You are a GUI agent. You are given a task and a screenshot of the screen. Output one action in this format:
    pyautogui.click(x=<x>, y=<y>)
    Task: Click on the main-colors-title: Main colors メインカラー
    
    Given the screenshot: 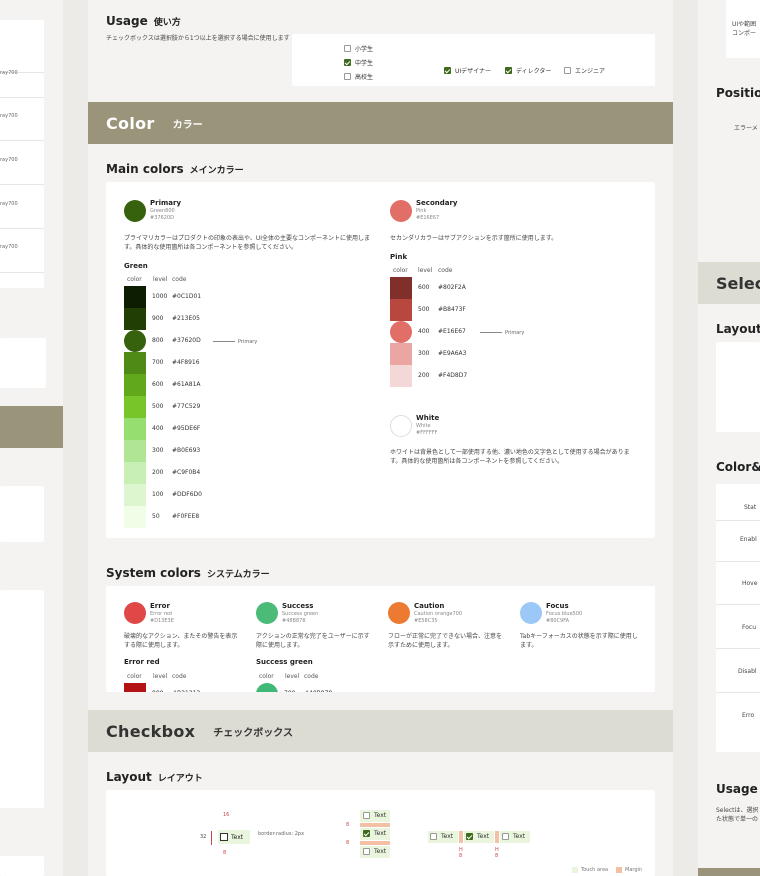 What is the action you would take?
    pyautogui.click(x=175, y=169)
    